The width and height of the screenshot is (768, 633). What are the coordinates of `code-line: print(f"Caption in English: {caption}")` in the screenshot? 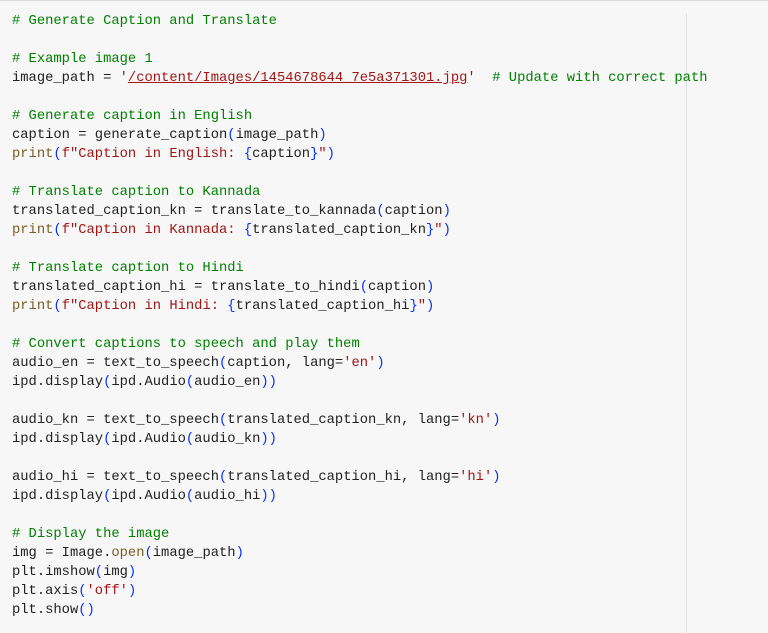 It's located at (360, 154).